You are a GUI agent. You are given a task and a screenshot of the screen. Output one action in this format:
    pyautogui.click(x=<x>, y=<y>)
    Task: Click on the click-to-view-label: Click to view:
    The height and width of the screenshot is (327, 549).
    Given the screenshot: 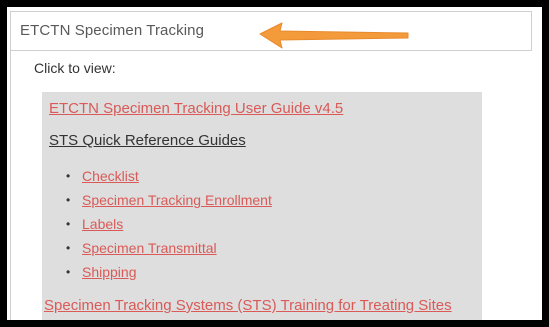 What is the action you would take?
    pyautogui.click(x=75, y=68)
    